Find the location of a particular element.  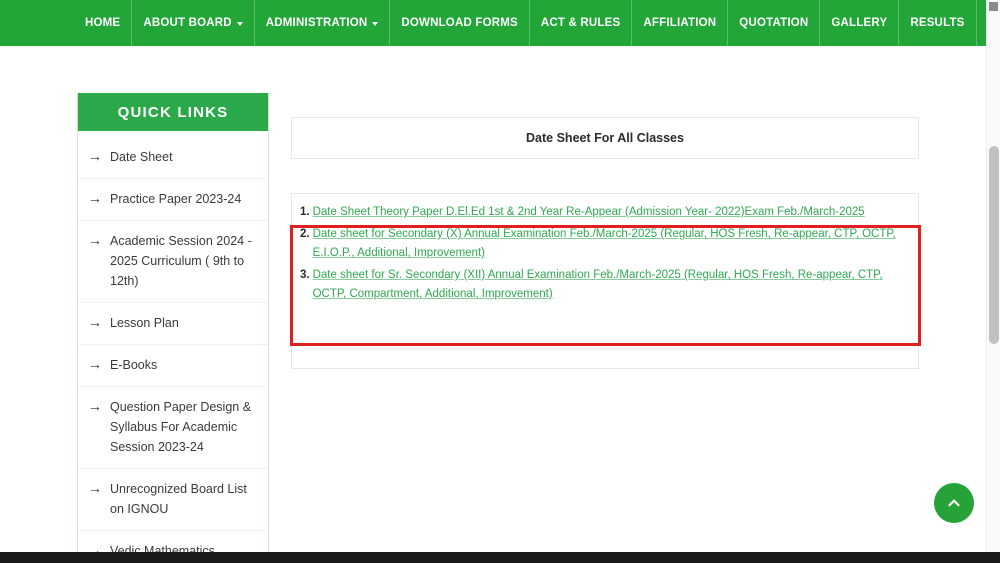

sidebar-item-e-books: → E-Books is located at coordinates (173, 366).